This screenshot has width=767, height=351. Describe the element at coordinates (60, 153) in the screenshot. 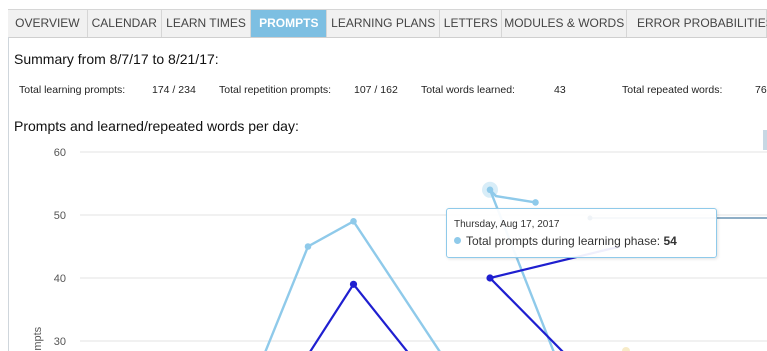

I see `y-tick-label: 60` at that location.